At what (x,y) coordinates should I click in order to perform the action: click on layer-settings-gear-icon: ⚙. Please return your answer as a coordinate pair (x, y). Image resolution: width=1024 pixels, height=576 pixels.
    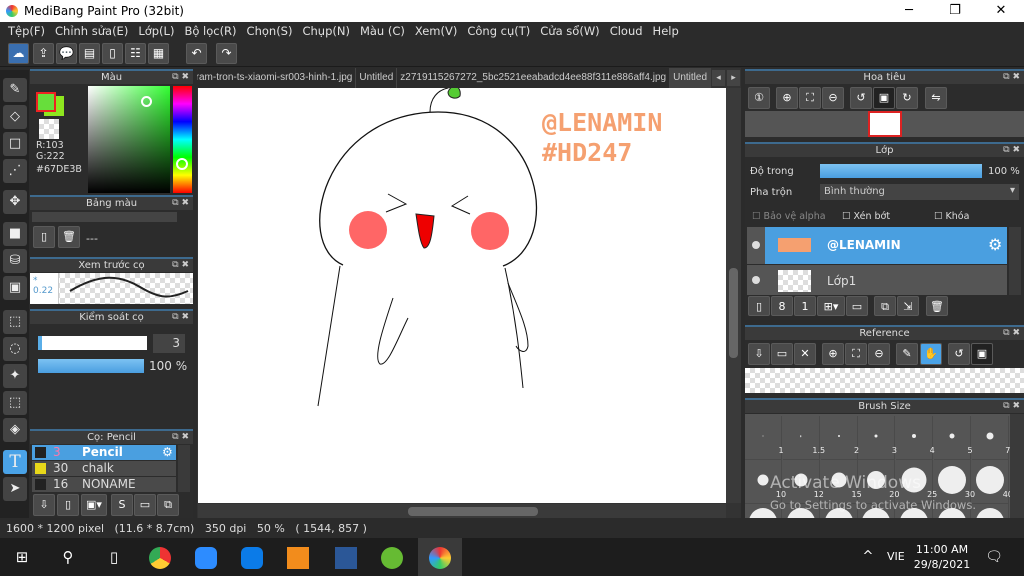
    Looking at the image, I should click on (995, 244).